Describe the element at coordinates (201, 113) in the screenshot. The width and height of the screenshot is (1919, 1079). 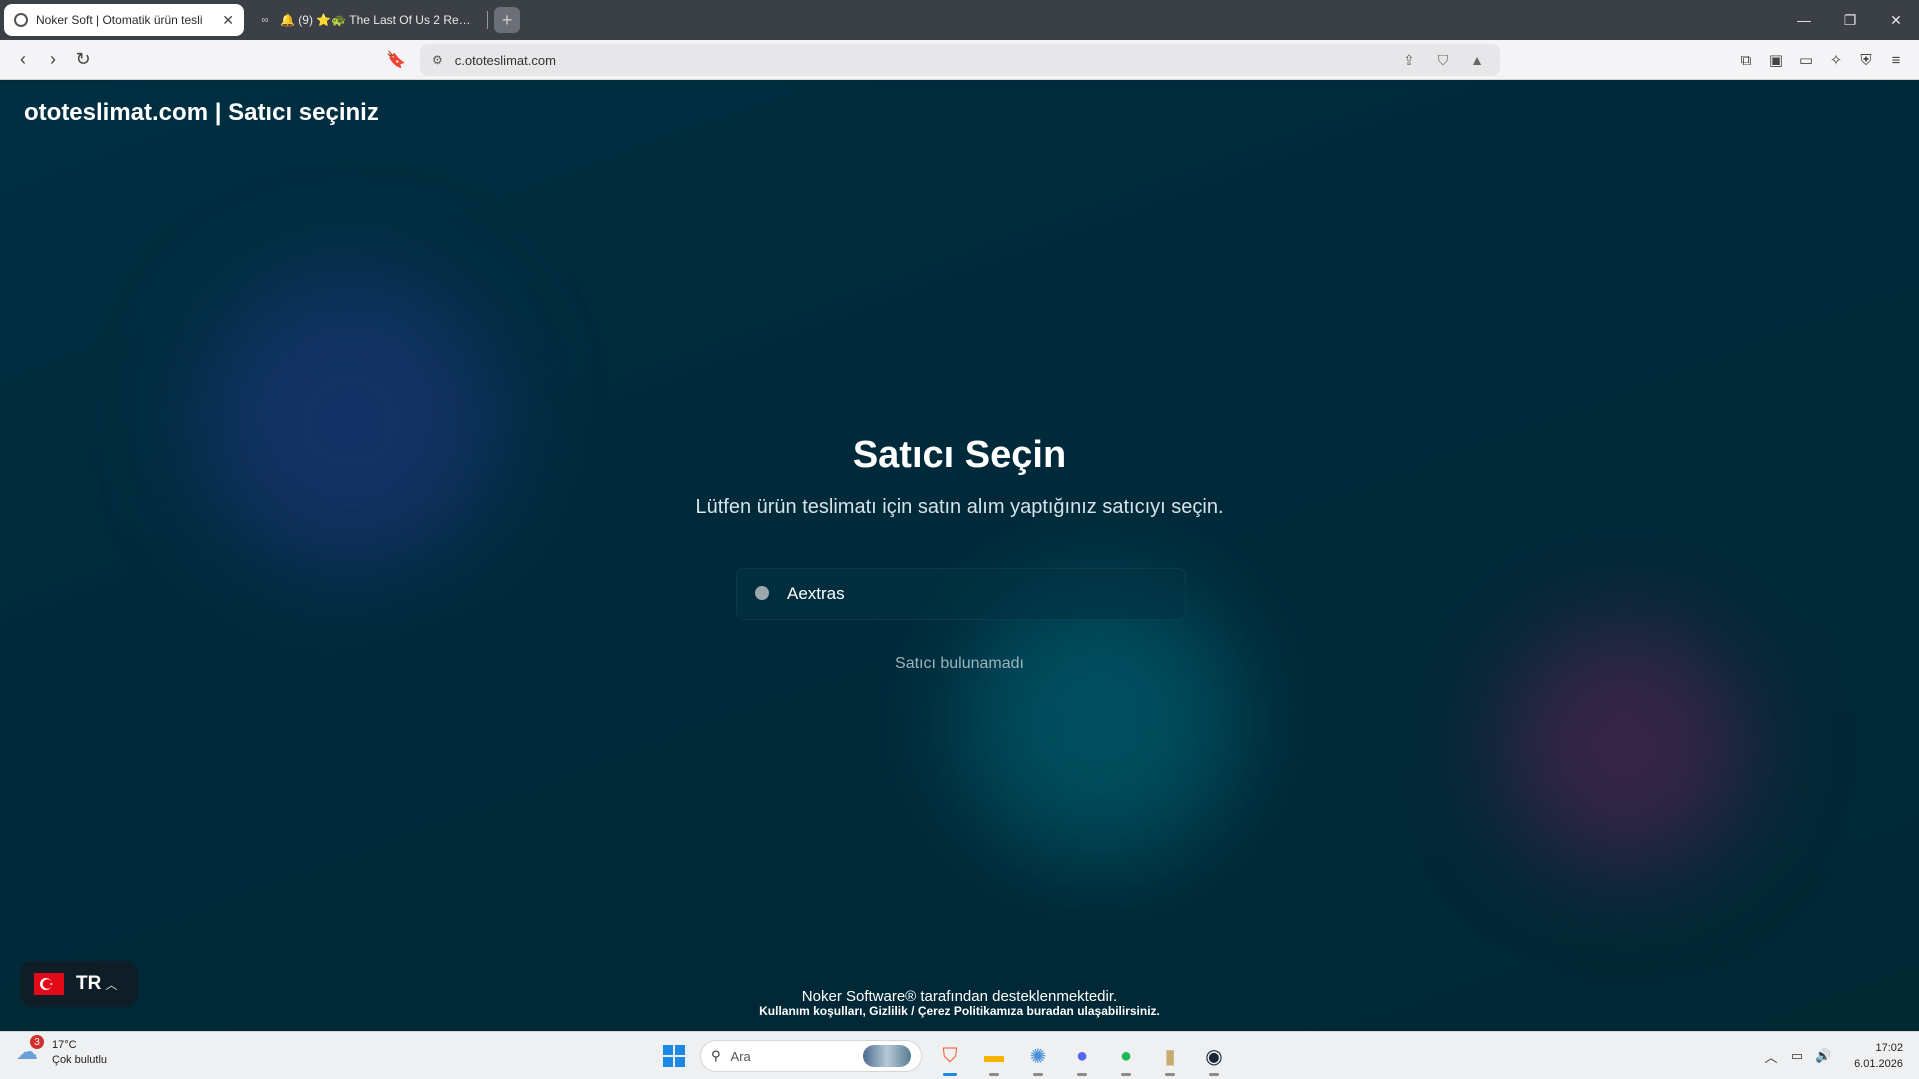
I see `site-brand: ototeslimat.com | Satıcı seçiniz` at that location.